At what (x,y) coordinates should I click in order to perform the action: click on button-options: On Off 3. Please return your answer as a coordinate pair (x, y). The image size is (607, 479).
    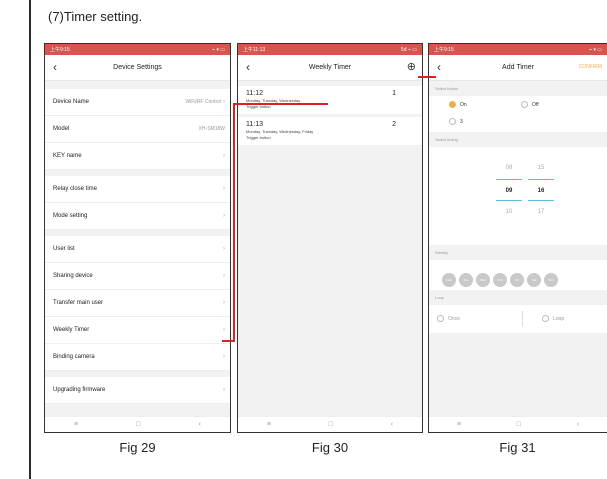
    Looking at the image, I should click on (518, 114).